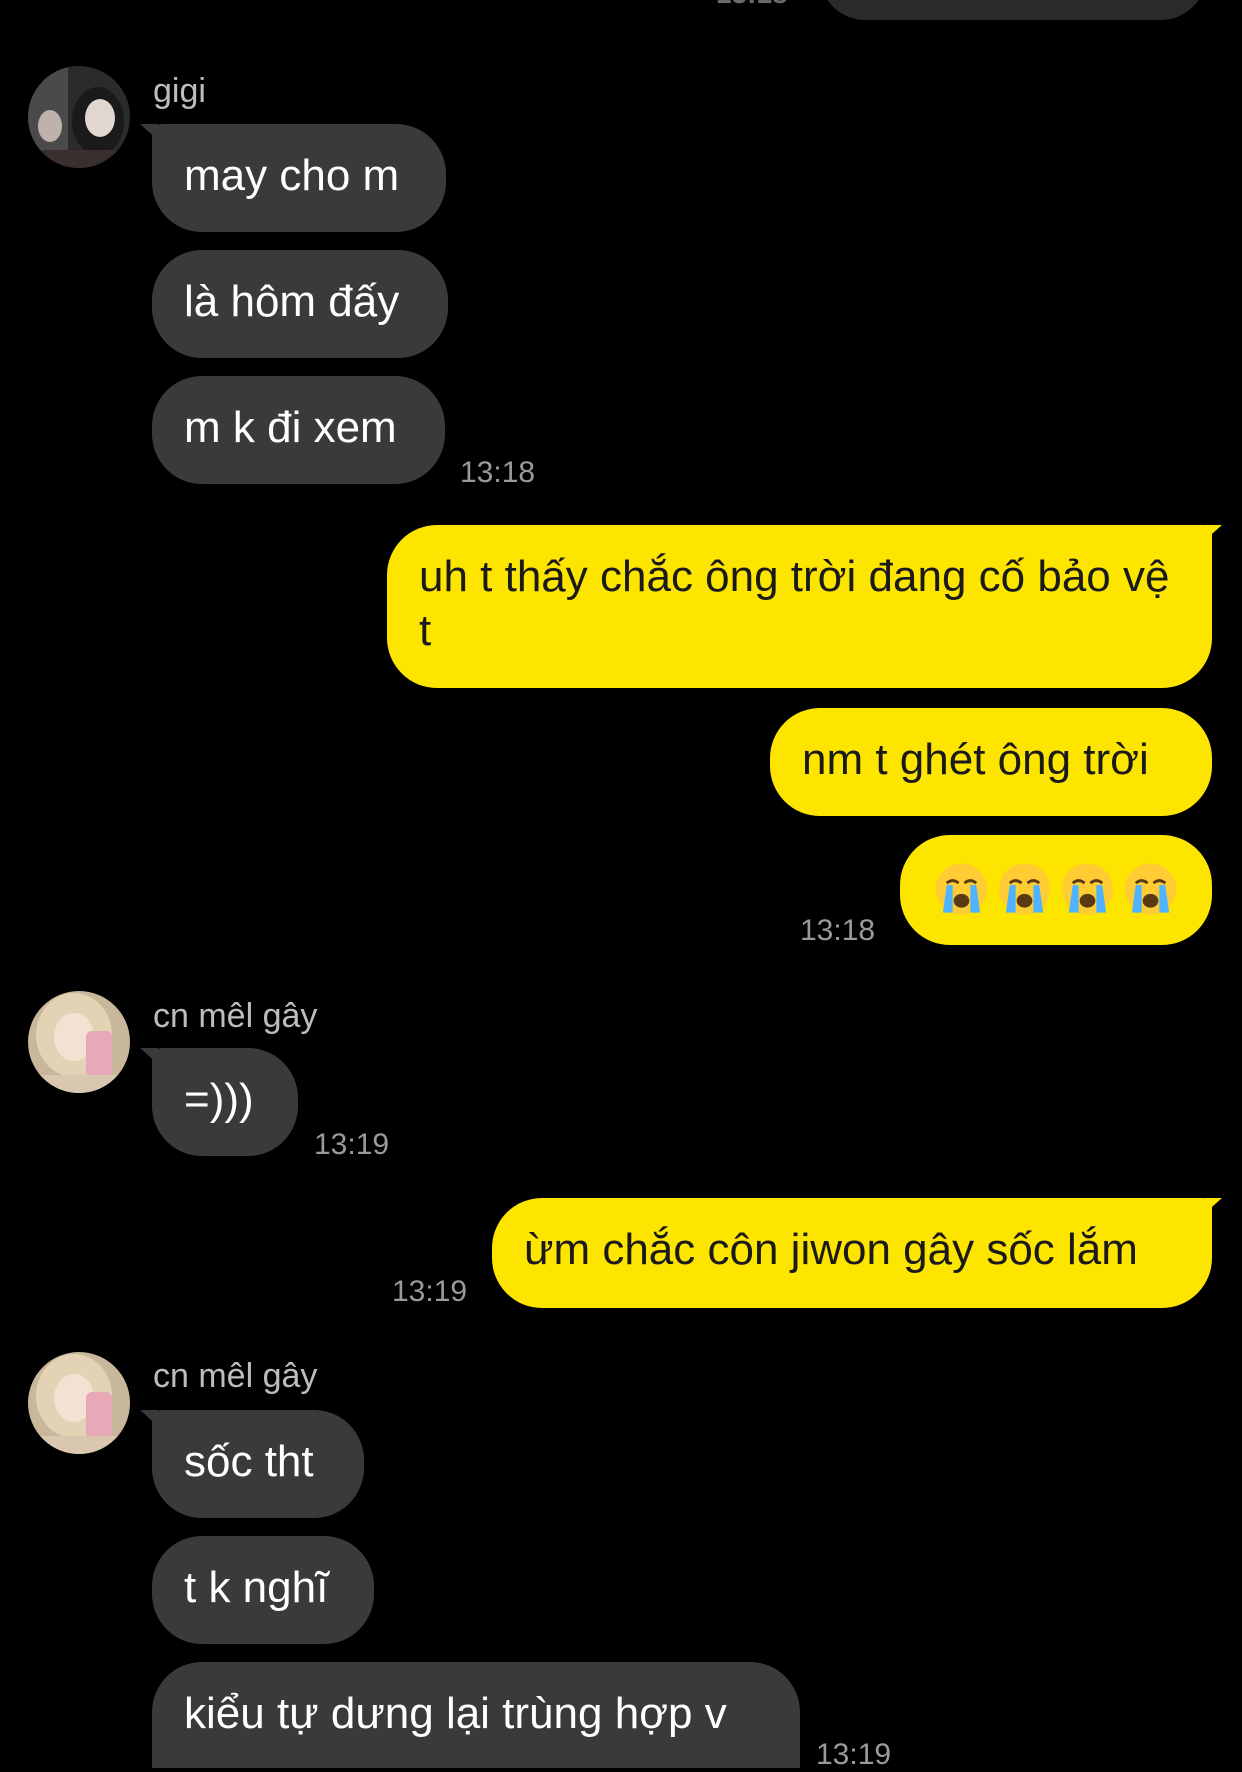  I want to click on message-bubble: uh t thấy chắc ông trời đang cố bảo vệ t, so click(799, 606).